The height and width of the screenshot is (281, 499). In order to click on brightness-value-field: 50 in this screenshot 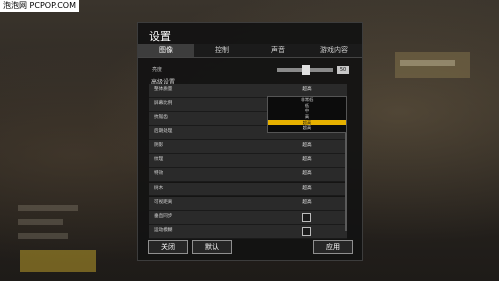, I will do `click(343, 70)`.